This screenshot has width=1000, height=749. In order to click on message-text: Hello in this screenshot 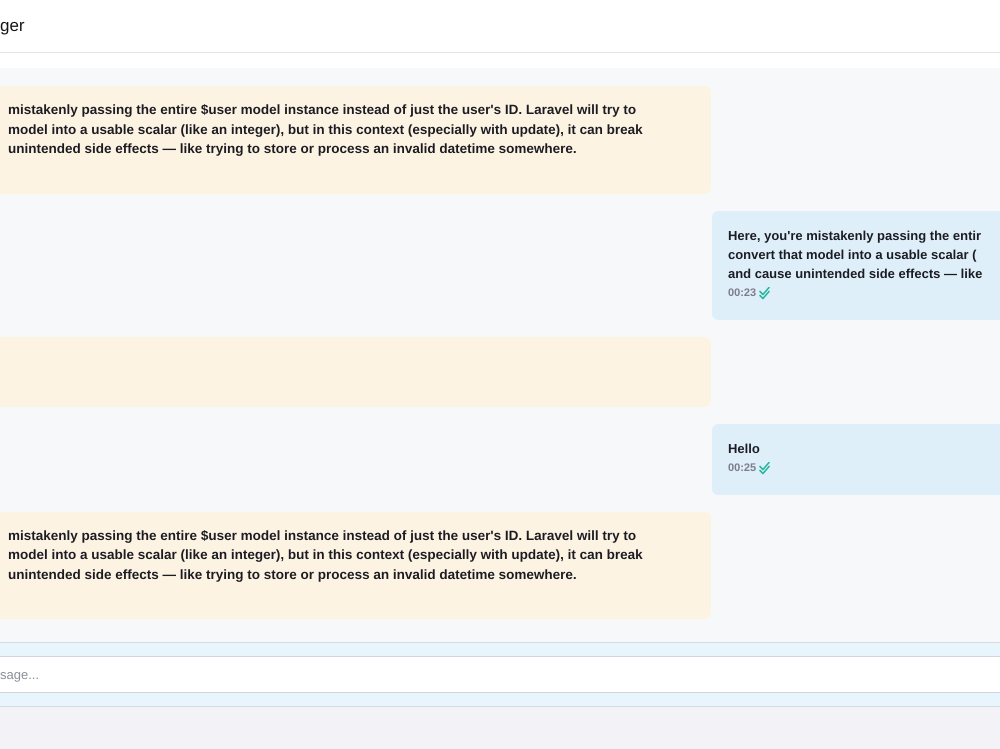, I will do `click(744, 449)`.